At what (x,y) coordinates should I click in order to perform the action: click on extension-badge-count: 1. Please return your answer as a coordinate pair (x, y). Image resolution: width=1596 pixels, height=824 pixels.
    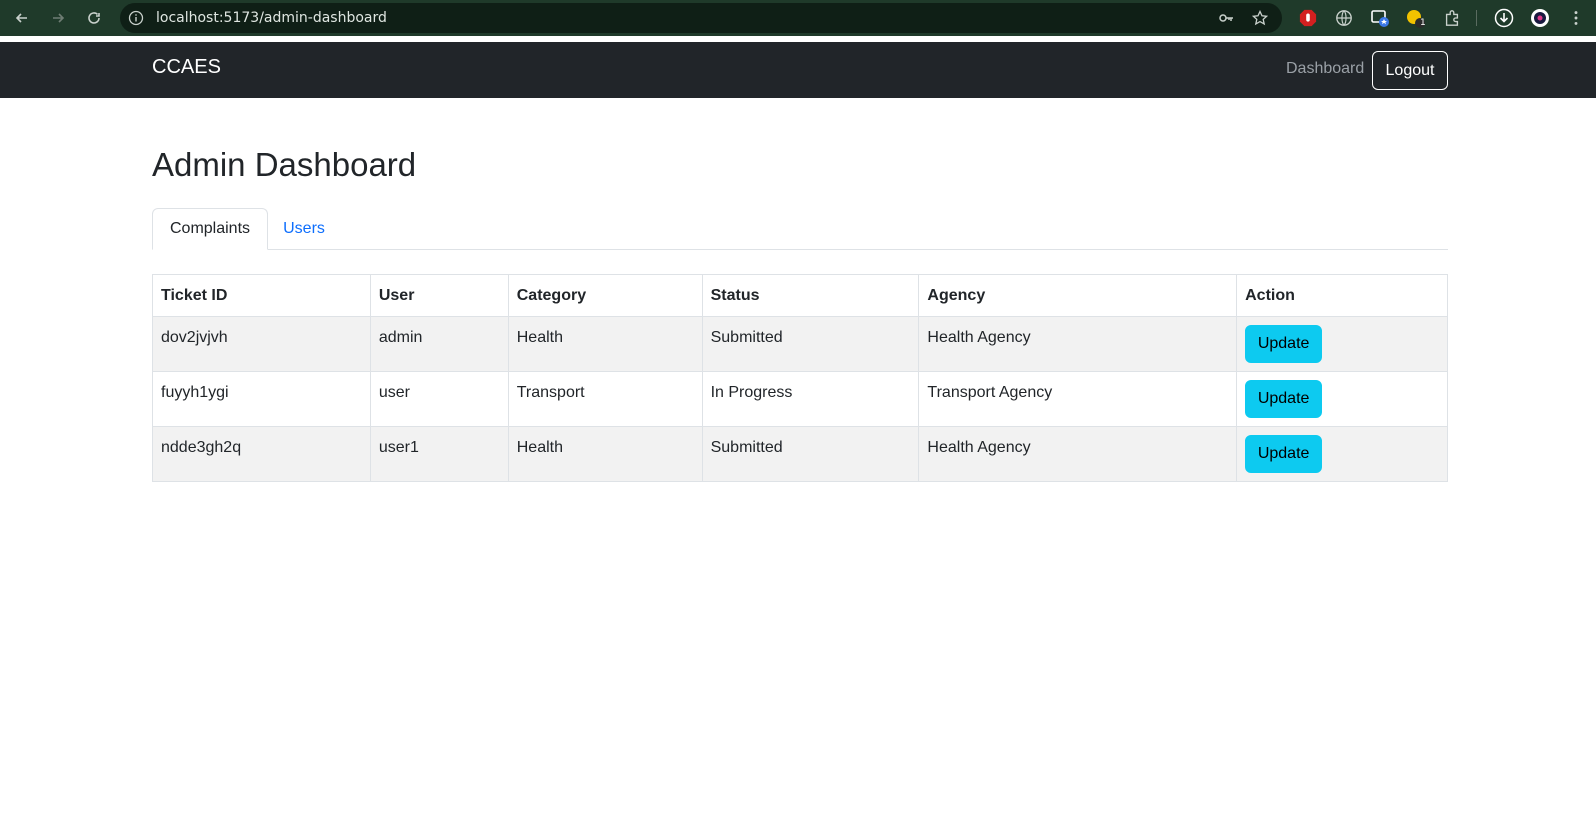
    Looking at the image, I should click on (1423, 23).